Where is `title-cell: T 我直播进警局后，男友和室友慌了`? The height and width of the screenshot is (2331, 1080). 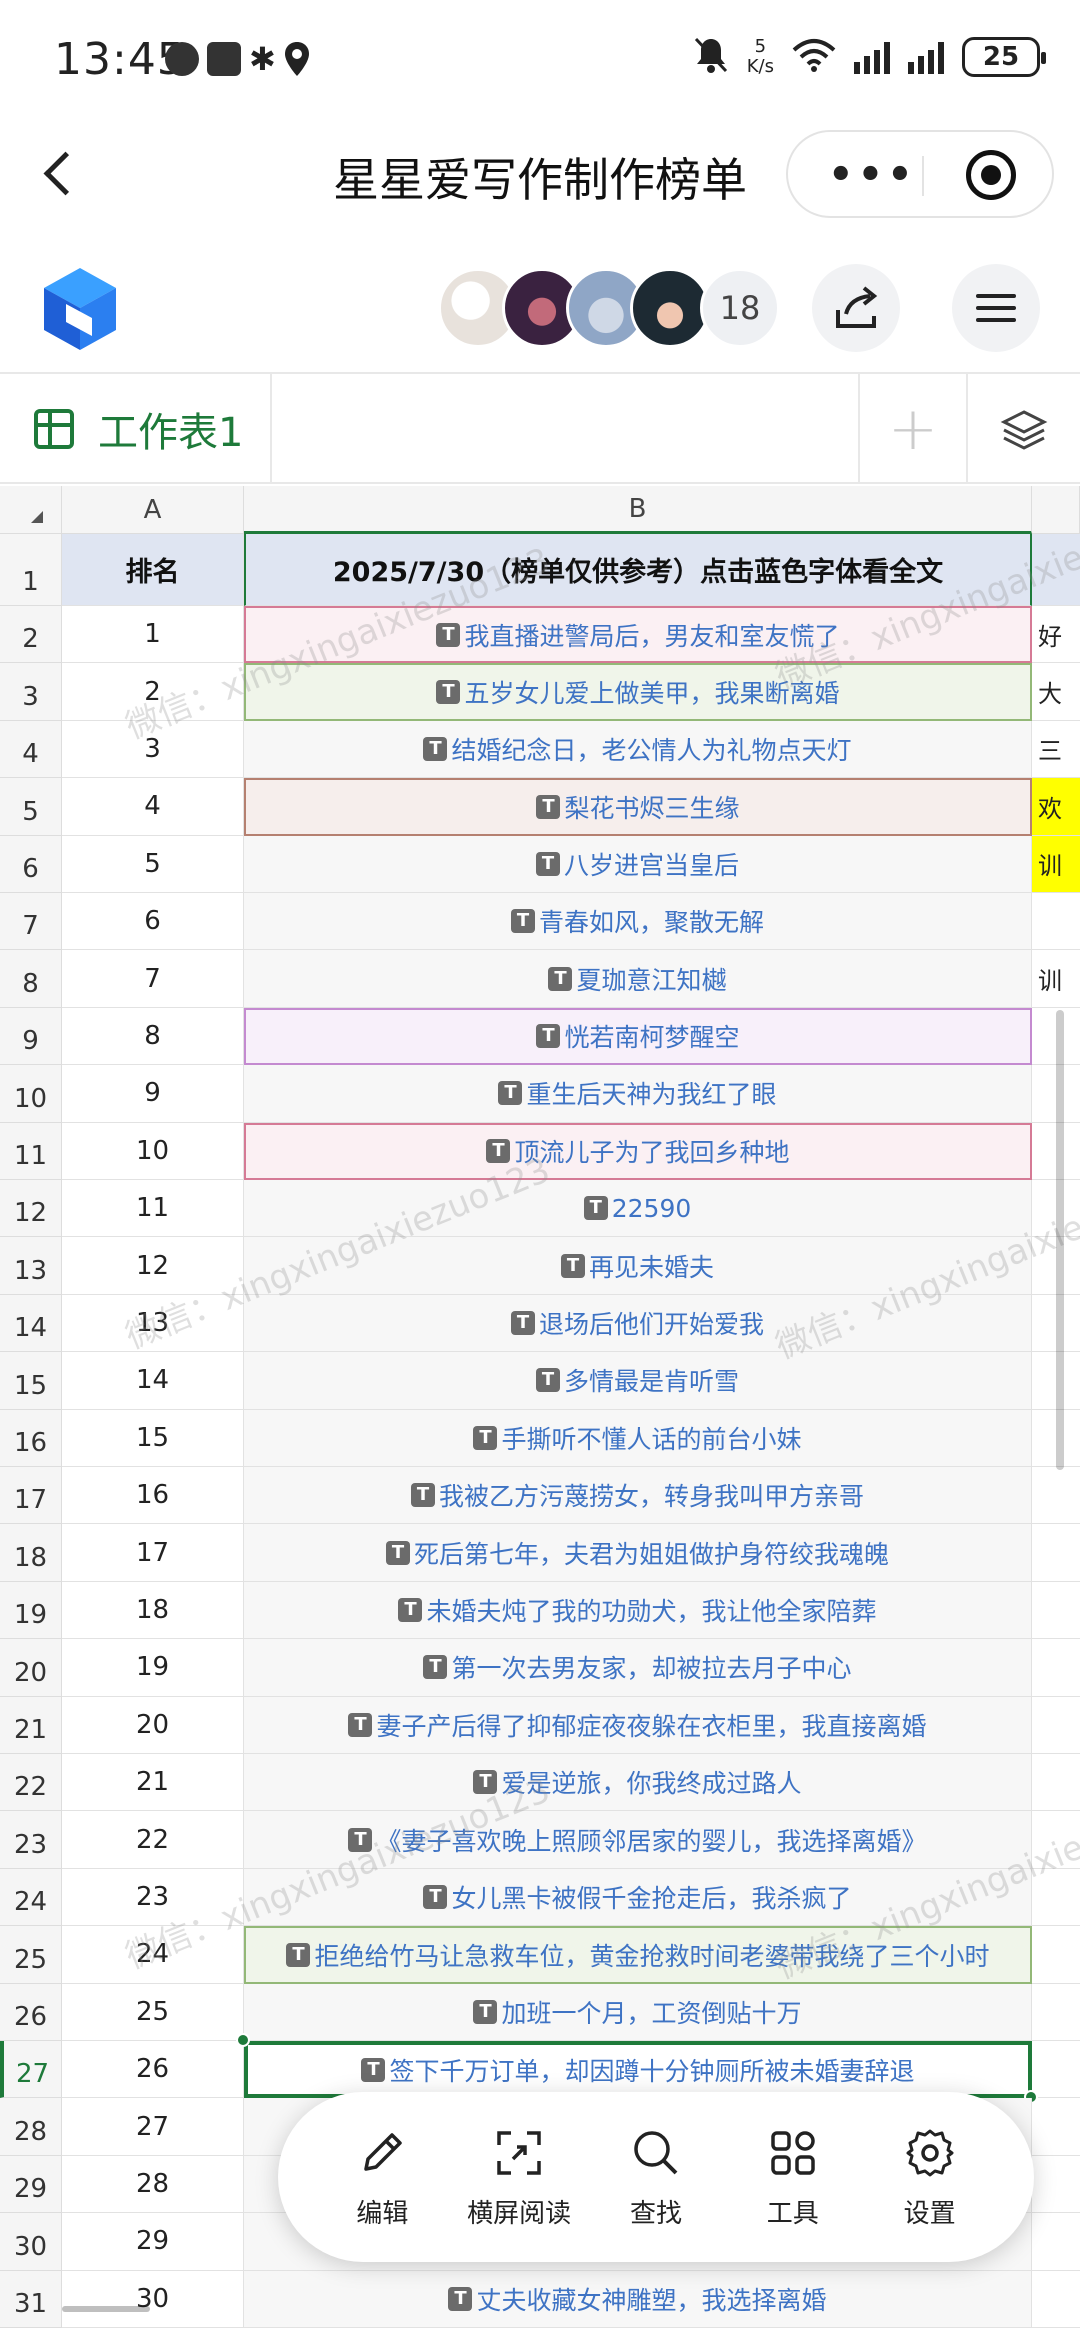 title-cell: T 我直播进警局后，男友和室友慌了 is located at coordinates (638, 635).